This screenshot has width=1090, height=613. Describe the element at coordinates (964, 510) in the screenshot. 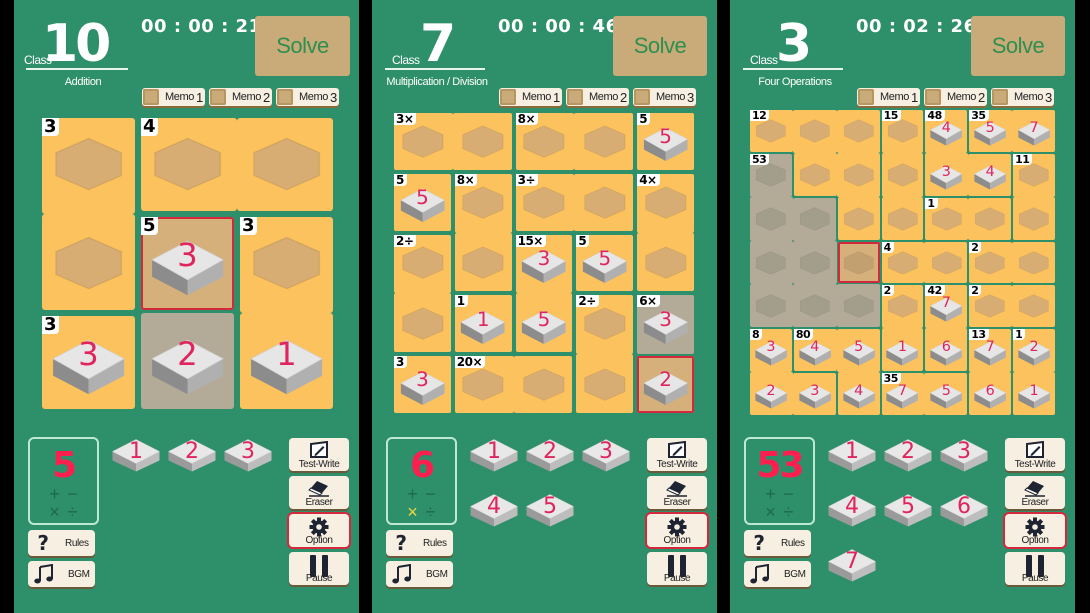

I see `keypad-6-button: 6` at that location.